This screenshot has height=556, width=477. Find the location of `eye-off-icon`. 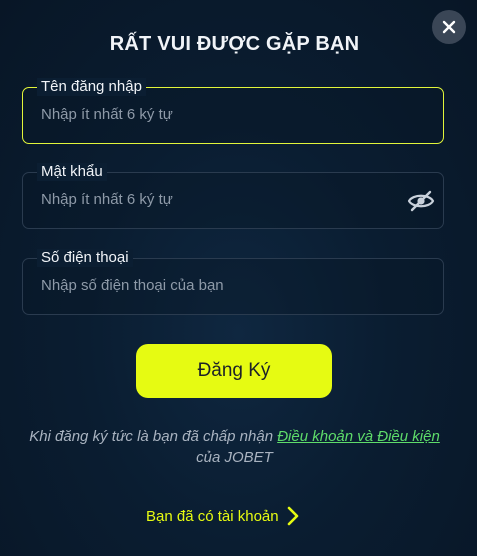

eye-off-icon is located at coordinates (421, 201).